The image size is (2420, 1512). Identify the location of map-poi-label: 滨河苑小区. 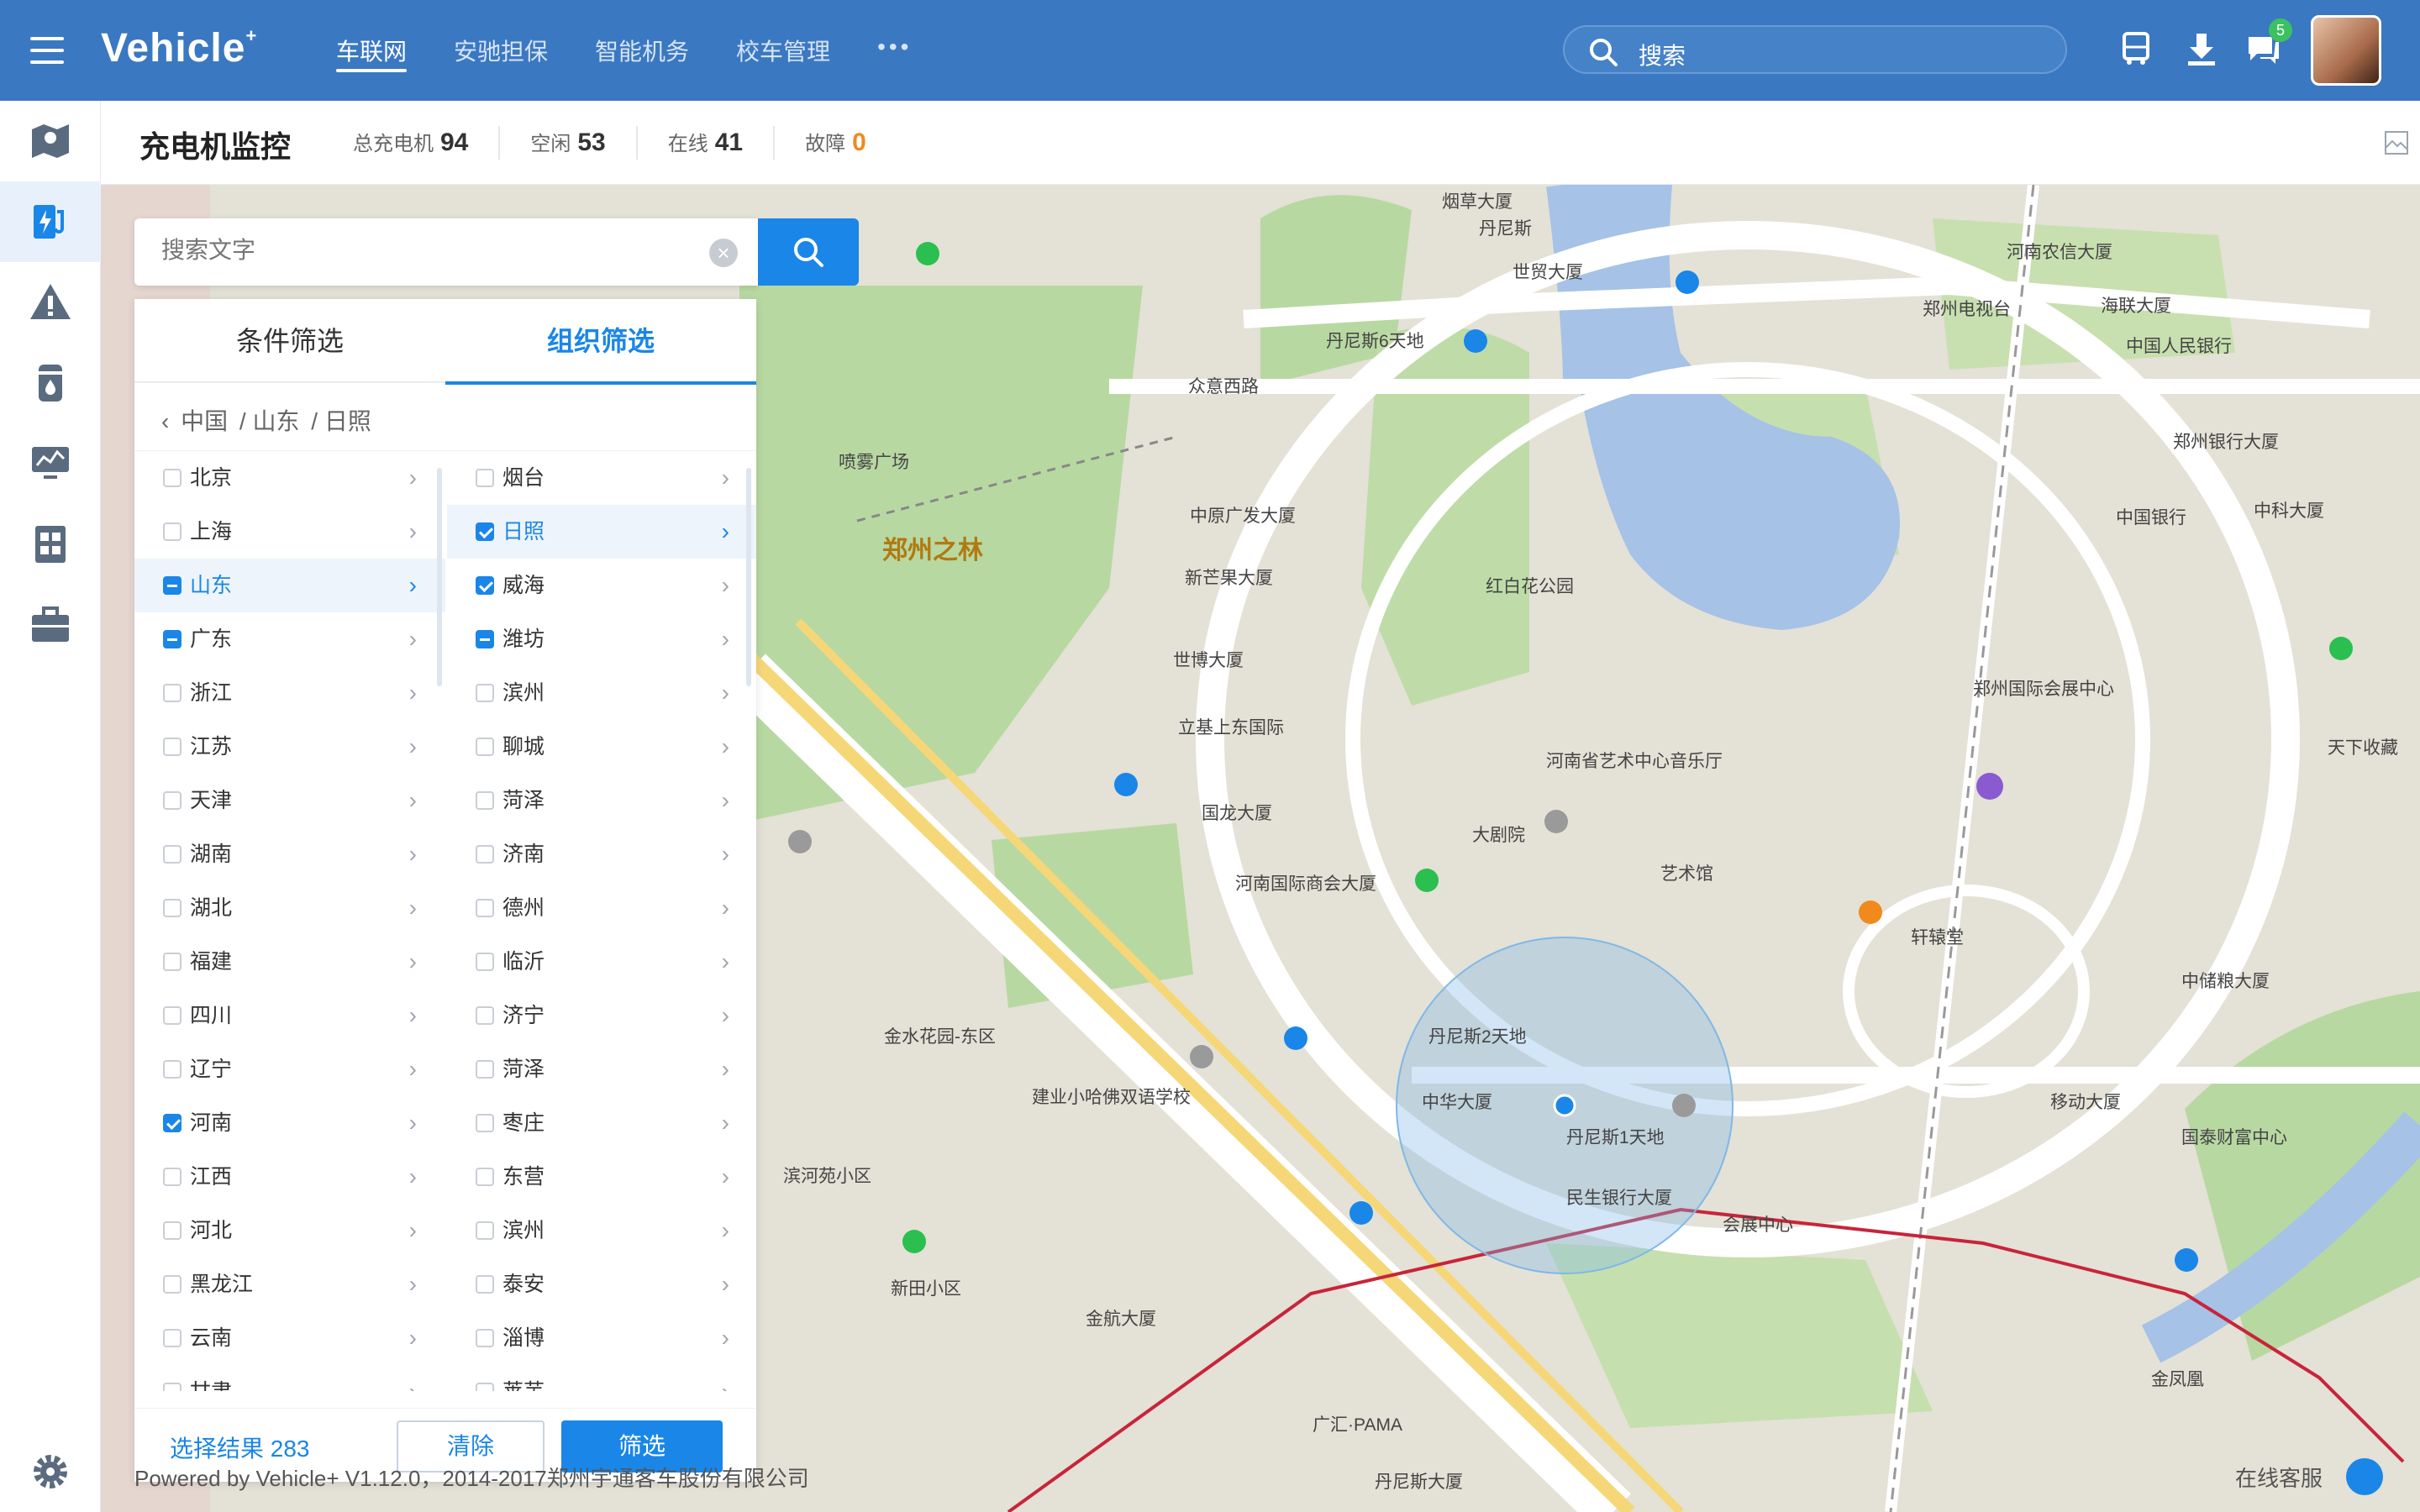
(827, 1175).